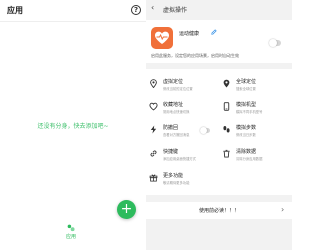 The image size is (320, 250). What do you see at coordinates (179, 159) in the screenshot?
I see `feature-subtitle: 添加应用桌面快捷方式` at bounding box center [179, 159].